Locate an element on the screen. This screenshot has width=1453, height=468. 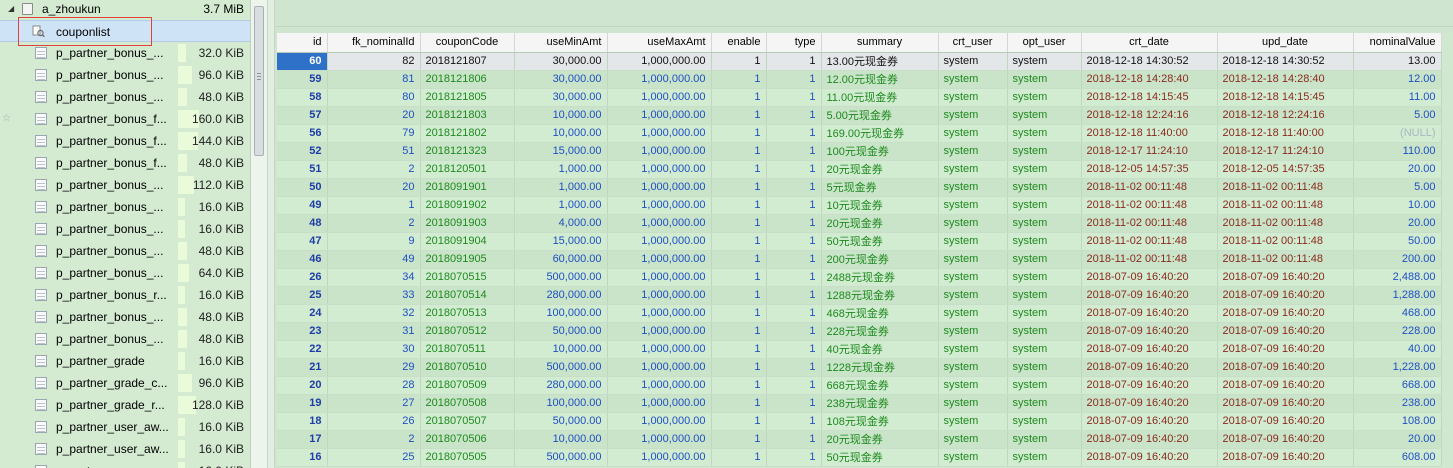
cell-nominalvalue: 20.00 is located at coordinates (1397, 223).